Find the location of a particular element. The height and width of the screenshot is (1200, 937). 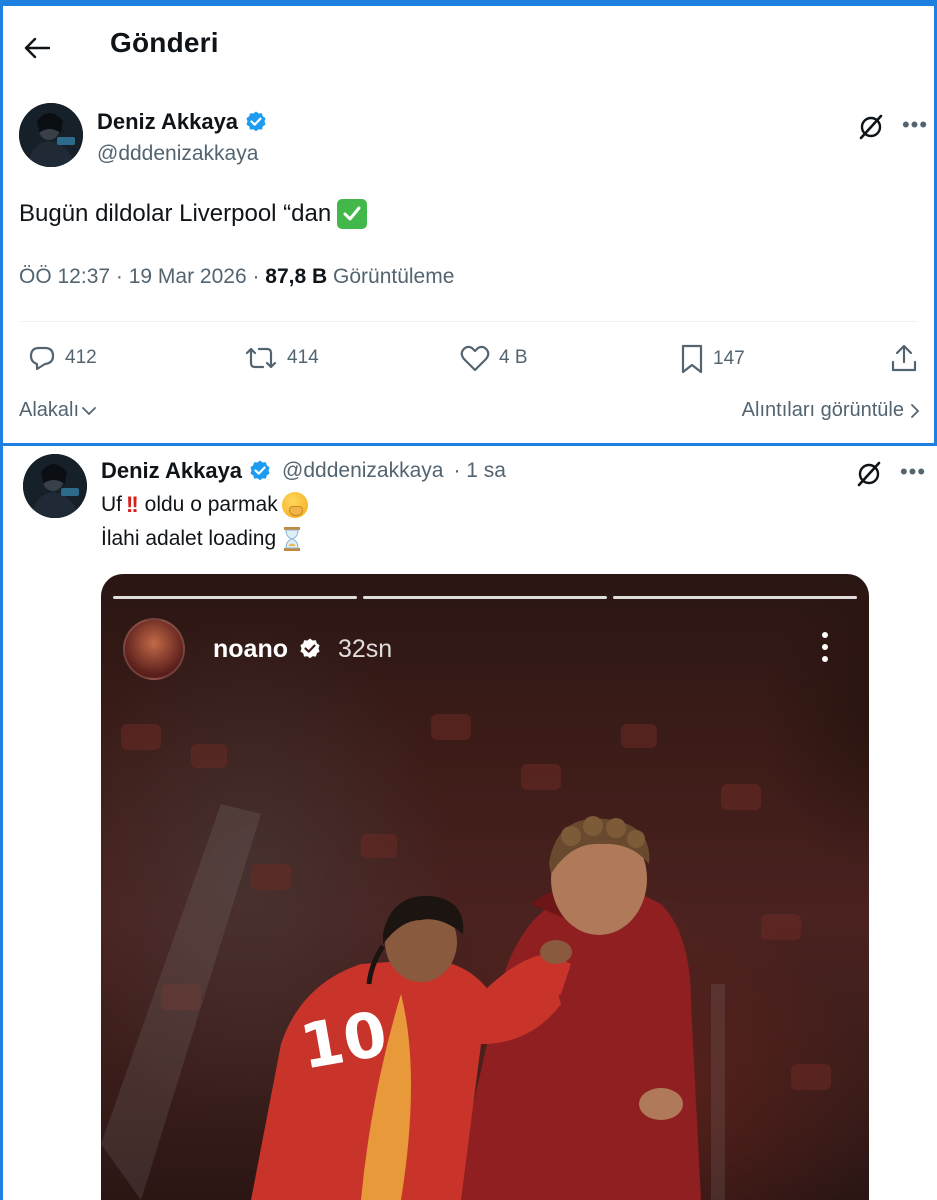

back-arrow-icon is located at coordinates (37, 48).